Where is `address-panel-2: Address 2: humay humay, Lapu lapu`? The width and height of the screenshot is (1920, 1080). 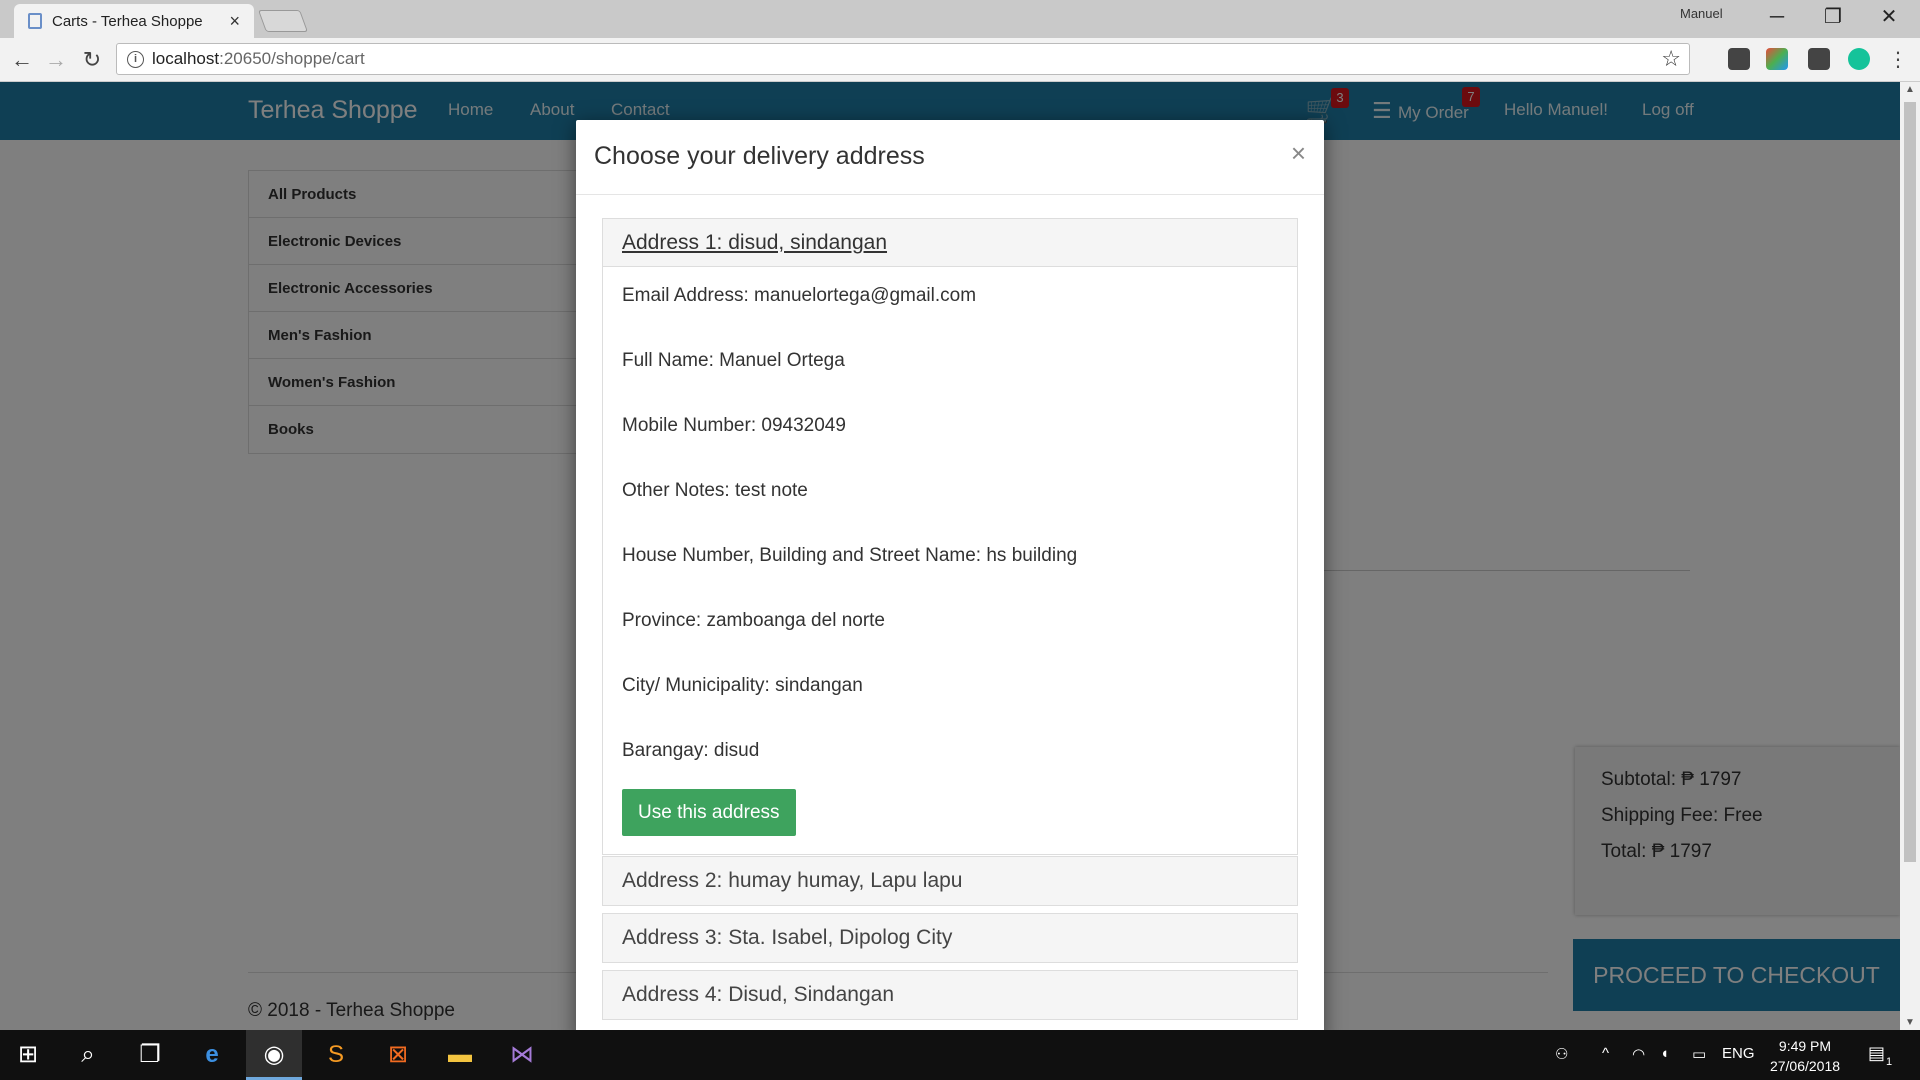 address-panel-2: Address 2: humay humay, Lapu lapu is located at coordinates (950, 881).